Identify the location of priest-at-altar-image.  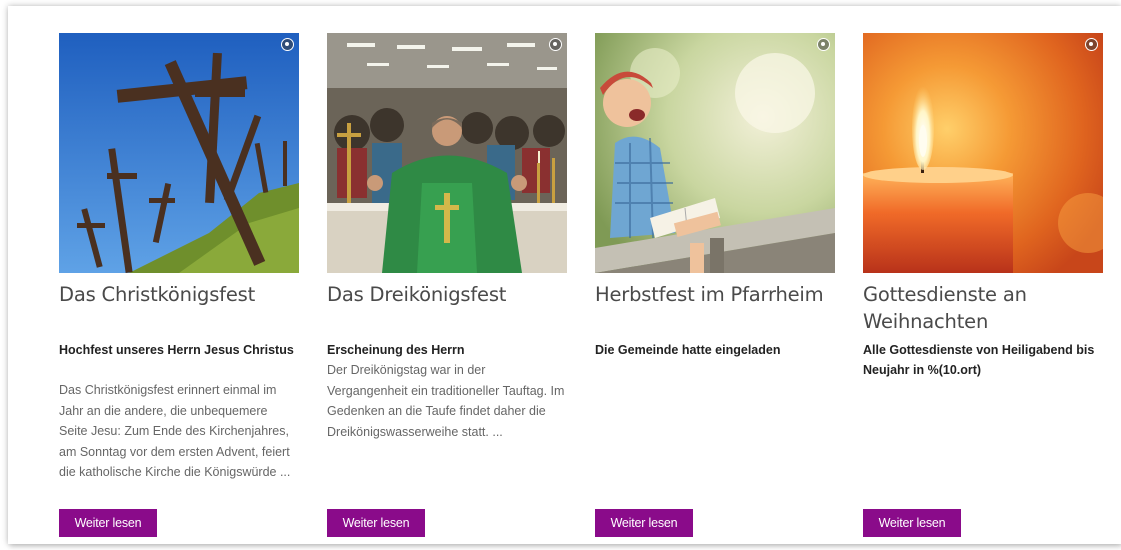
(447, 153).